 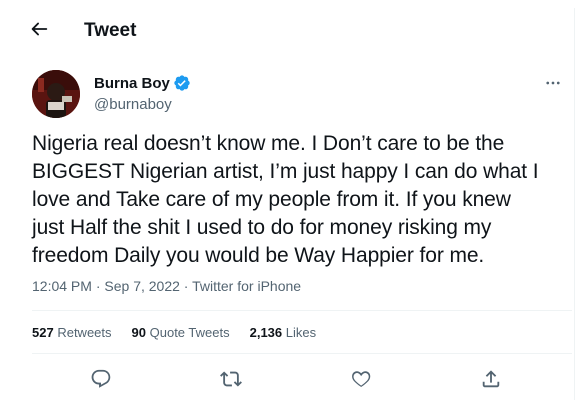 I want to click on verified-badge-icon, so click(x=182, y=83).